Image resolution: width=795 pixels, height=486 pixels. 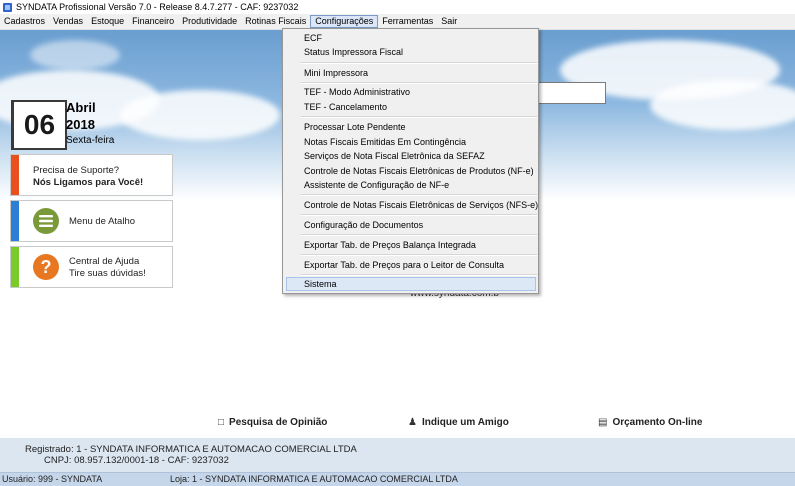 I want to click on menu-vendas: Vendas, so click(x=68, y=21).